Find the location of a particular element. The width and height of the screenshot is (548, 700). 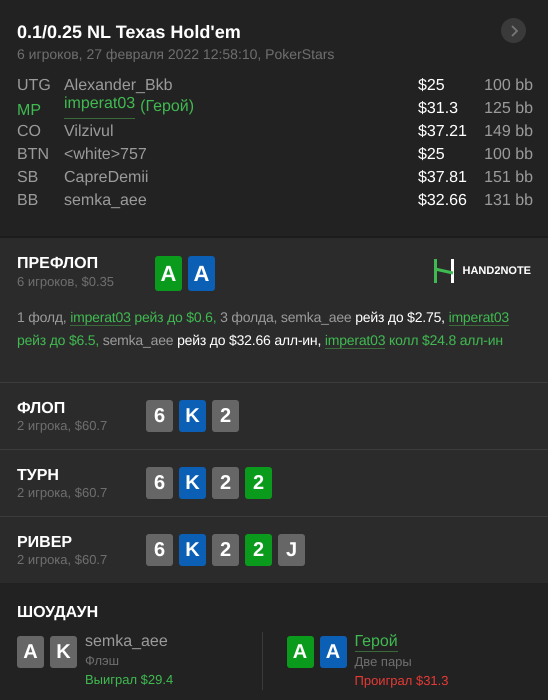

result-text: Проиграл $31.3 is located at coordinates (401, 681).